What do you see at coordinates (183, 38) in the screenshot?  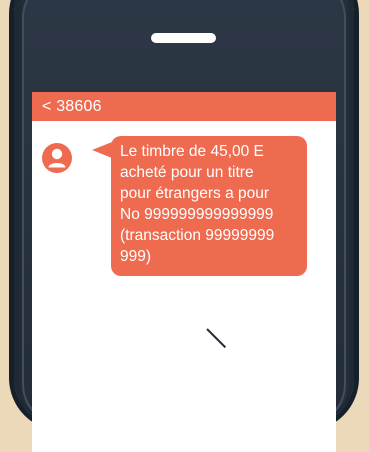 I see `speaker-grille` at bounding box center [183, 38].